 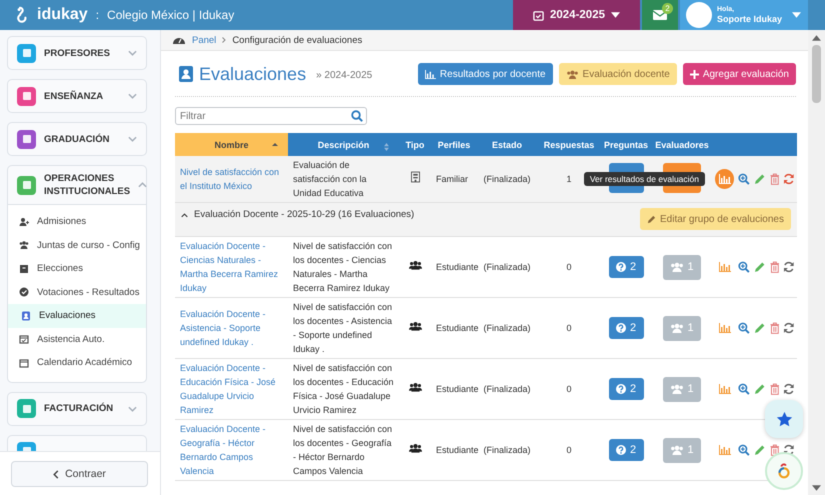 I want to click on user-name: Soporte Idukay, so click(x=749, y=19).